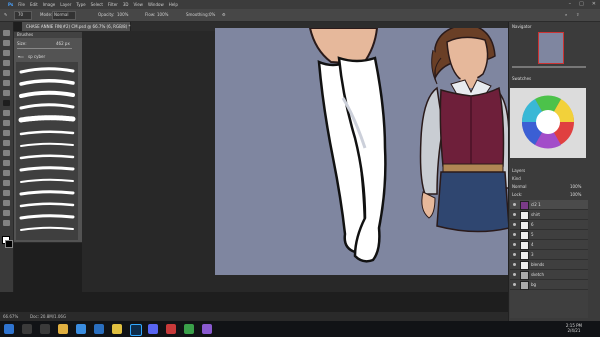 Image resolution: width=600 pixels, height=337 pixels. I want to click on browser-icon, so click(81, 329).